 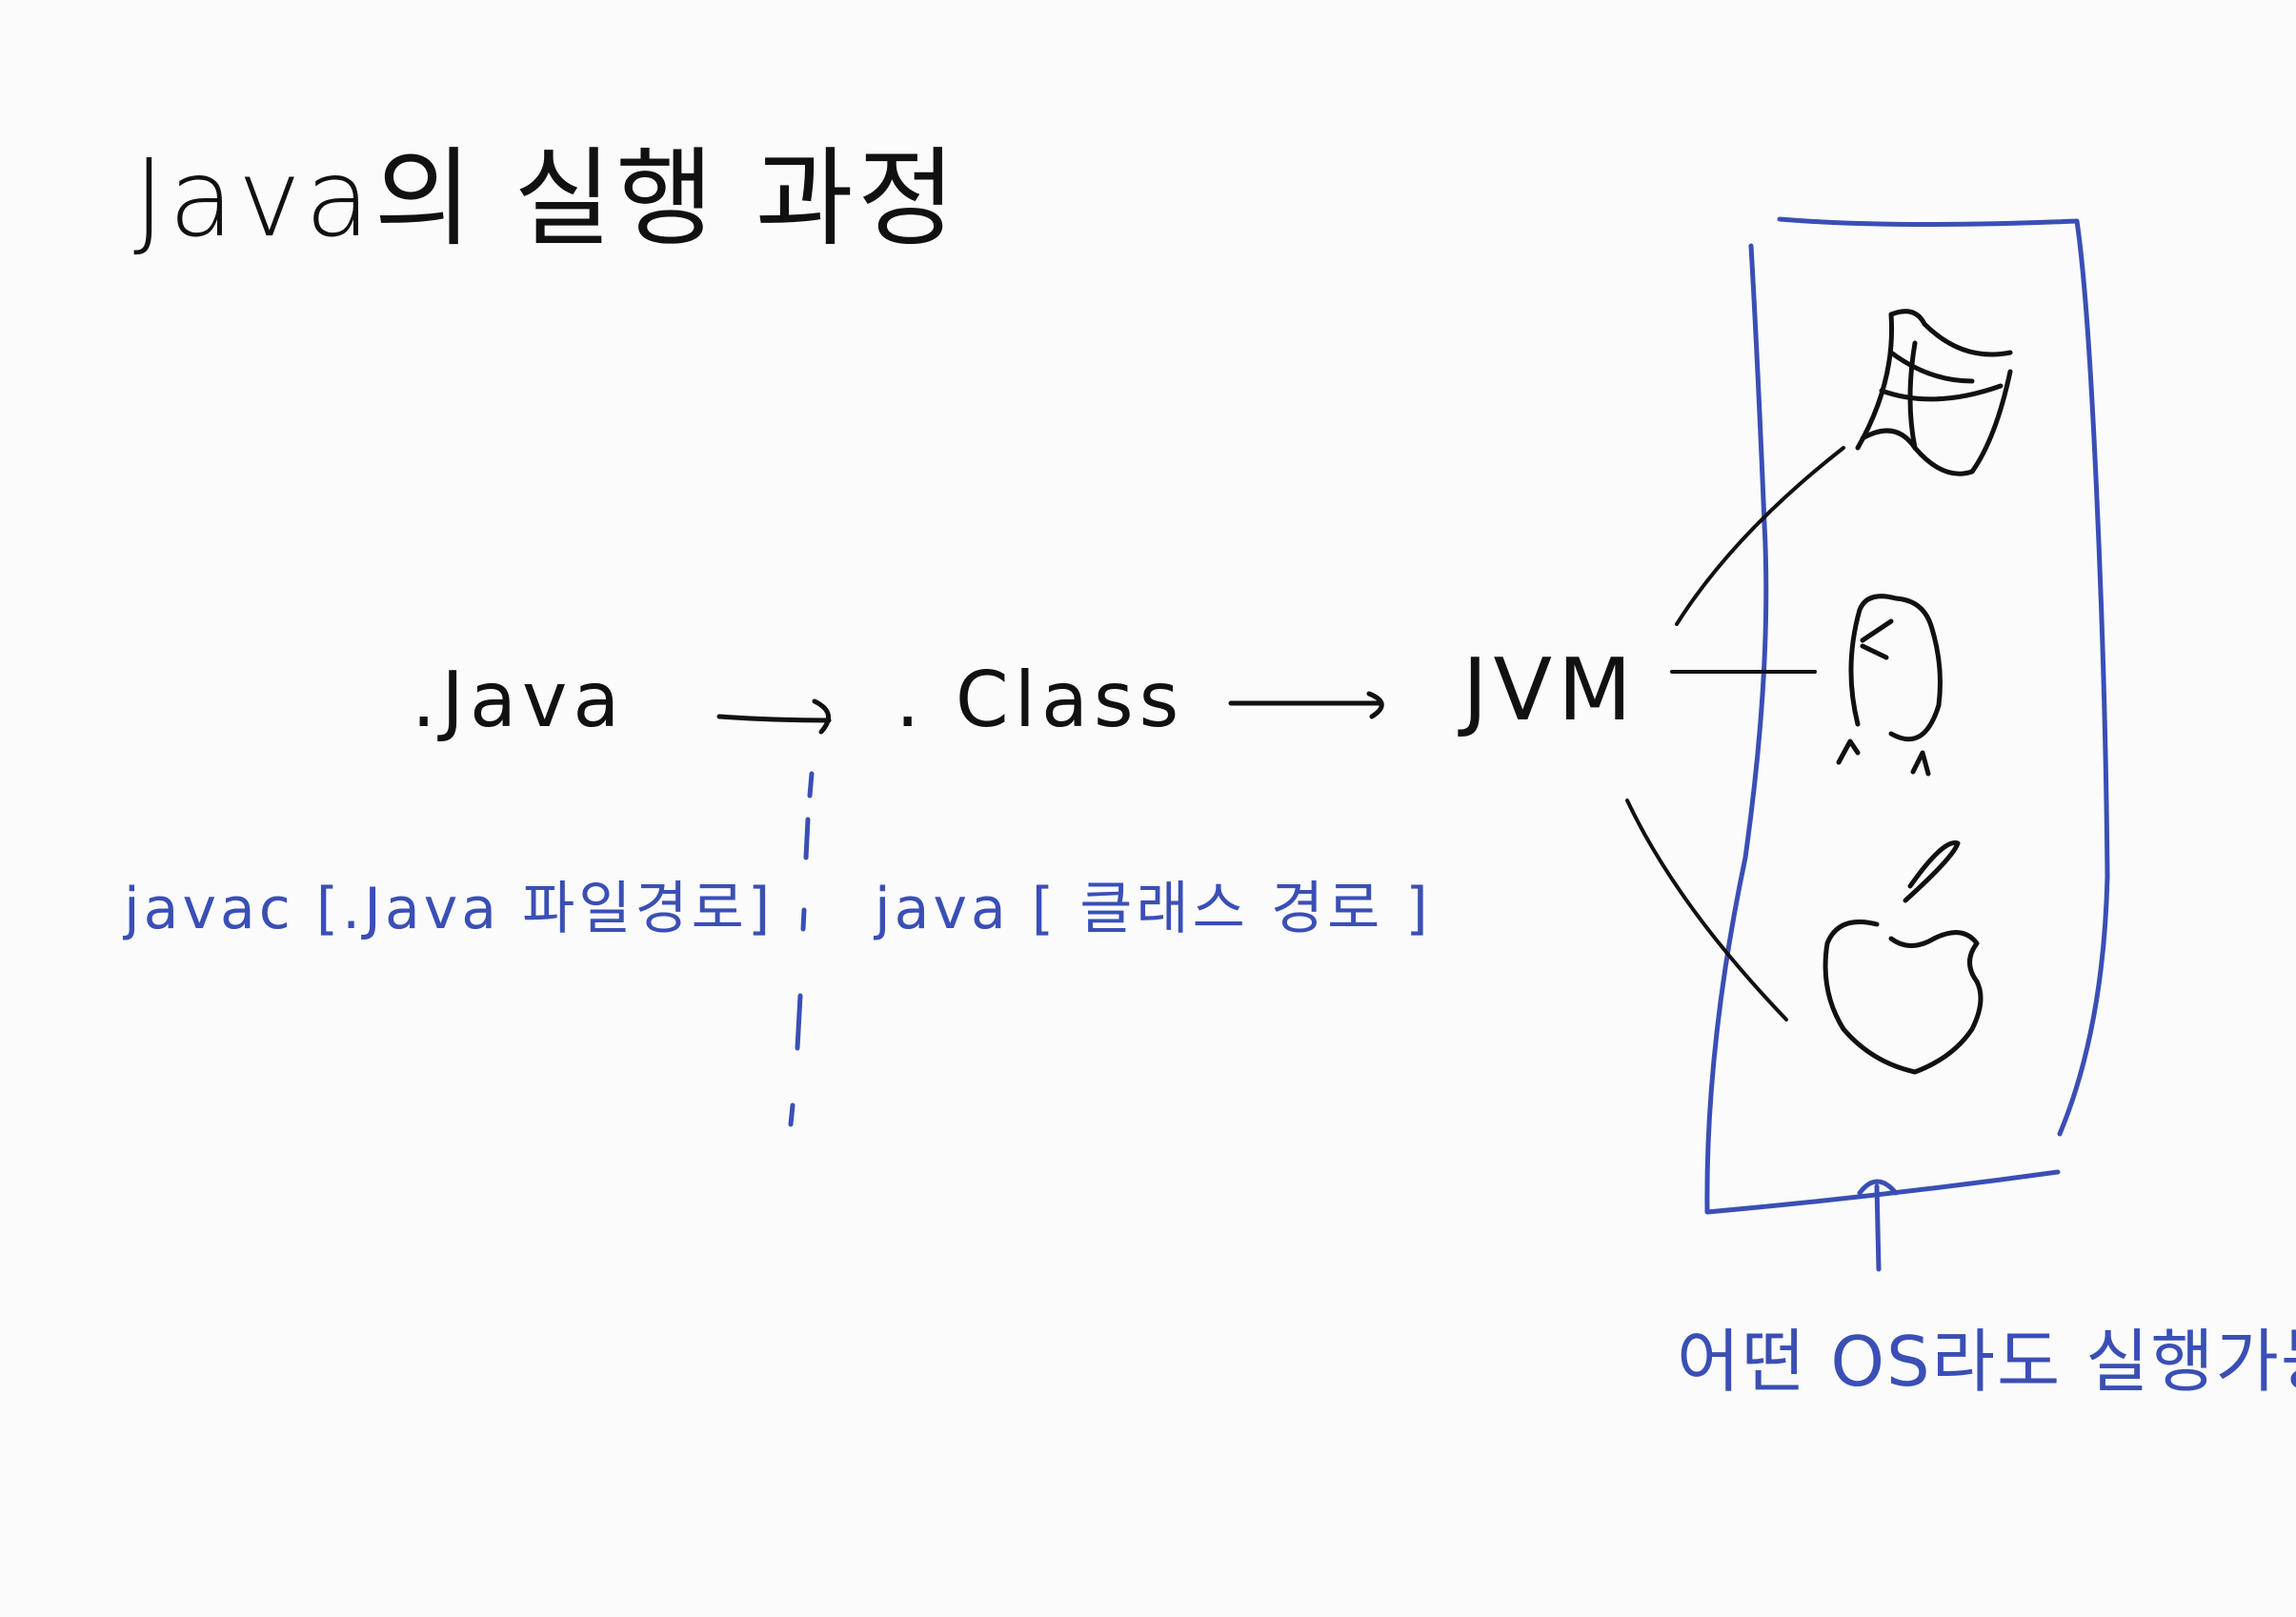 What do you see at coordinates (1306, 705) in the screenshot?
I see `arrow-class-to-jvm` at bounding box center [1306, 705].